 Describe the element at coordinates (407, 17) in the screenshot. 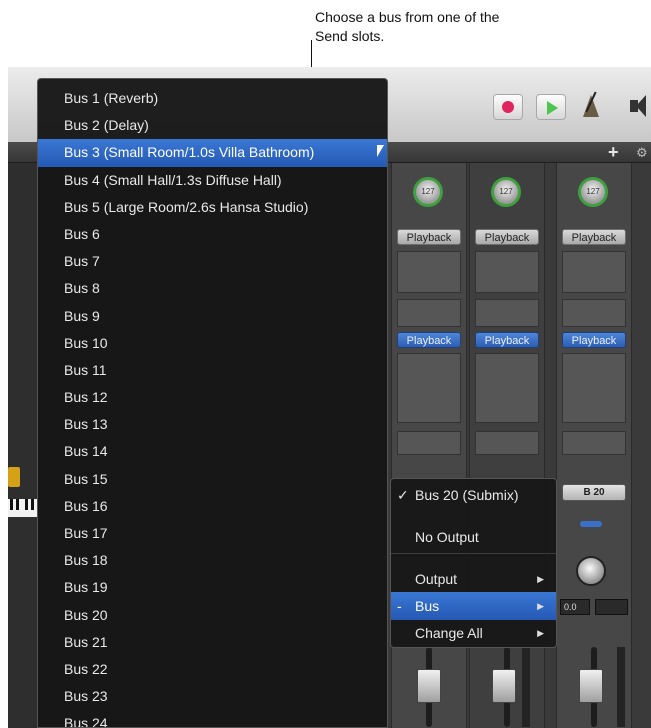

I see `callout-line-1: Choose a bus from one of the` at that location.